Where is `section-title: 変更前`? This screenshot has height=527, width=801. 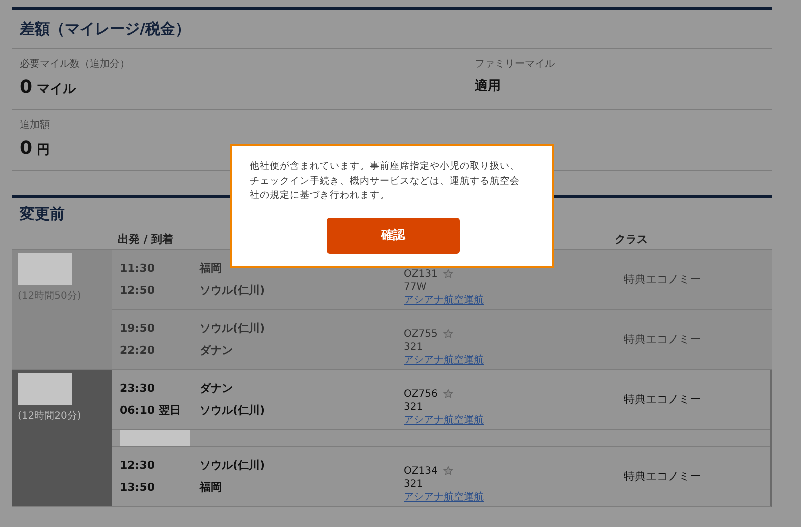
section-title: 変更前 is located at coordinates (42, 214).